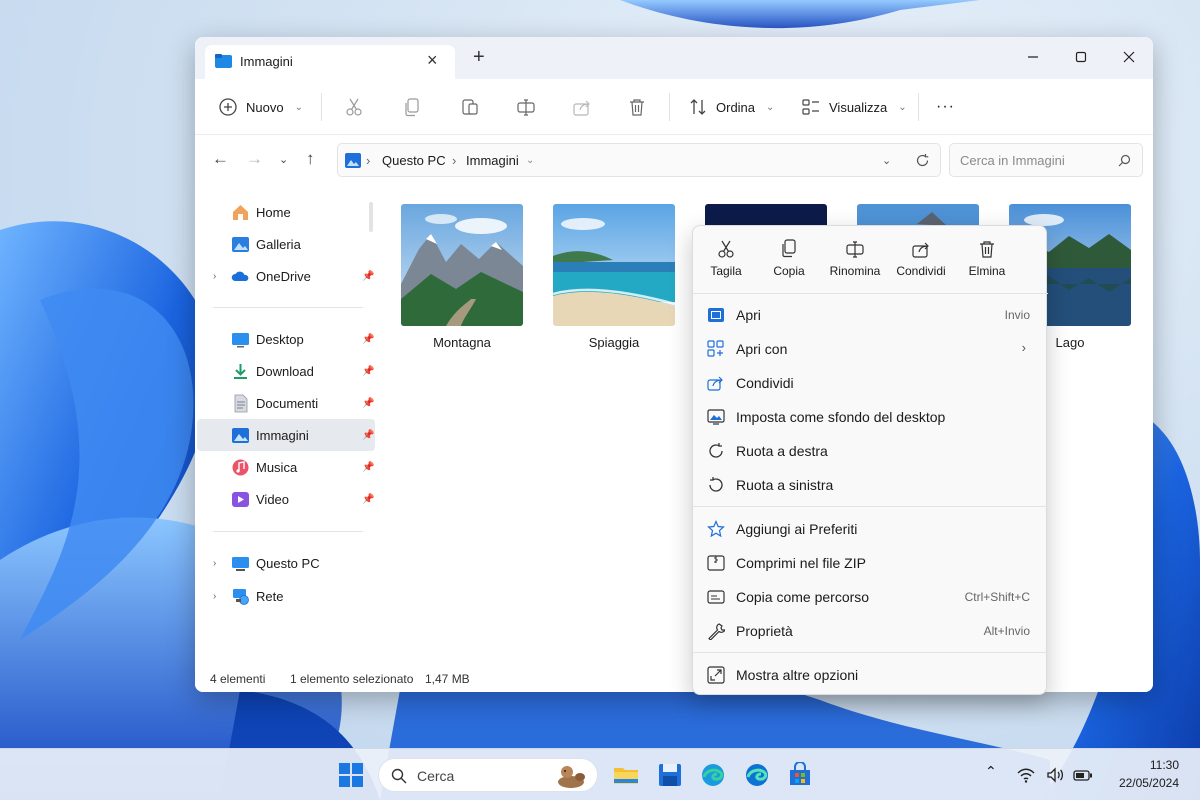 This screenshot has width=1200, height=800. What do you see at coordinates (921, 261) in the screenshot?
I see `share-action: Condividi` at bounding box center [921, 261].